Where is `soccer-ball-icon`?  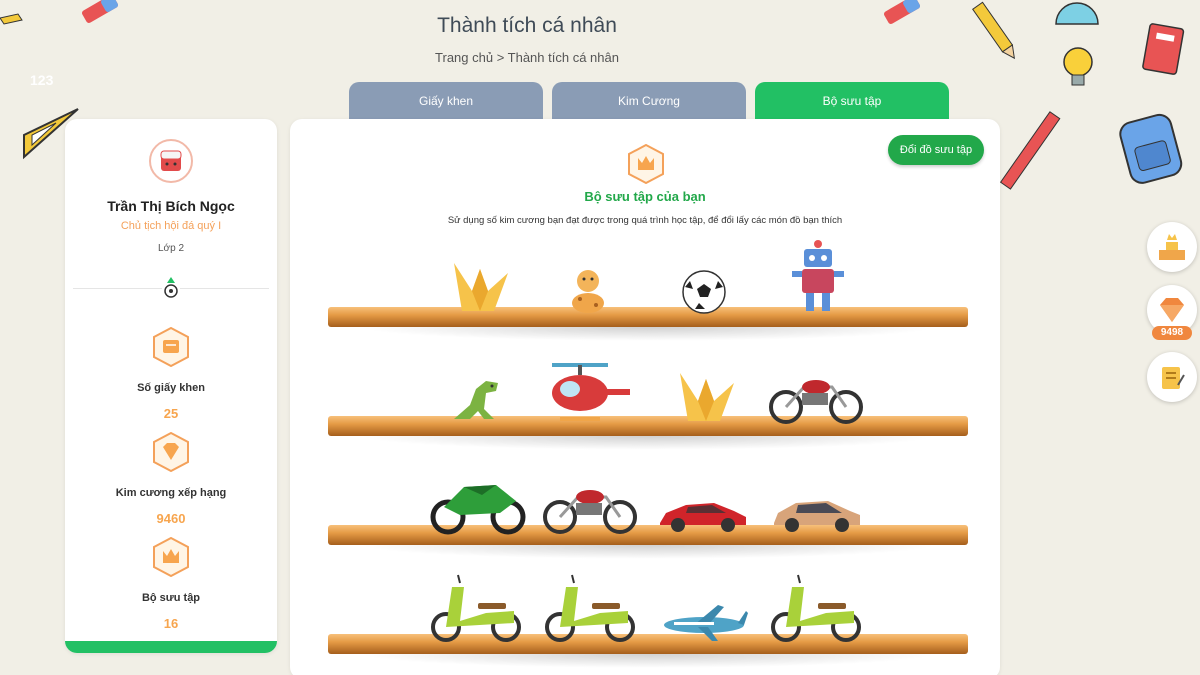
soccer-ball-icon is located at coordinates (704, 292).